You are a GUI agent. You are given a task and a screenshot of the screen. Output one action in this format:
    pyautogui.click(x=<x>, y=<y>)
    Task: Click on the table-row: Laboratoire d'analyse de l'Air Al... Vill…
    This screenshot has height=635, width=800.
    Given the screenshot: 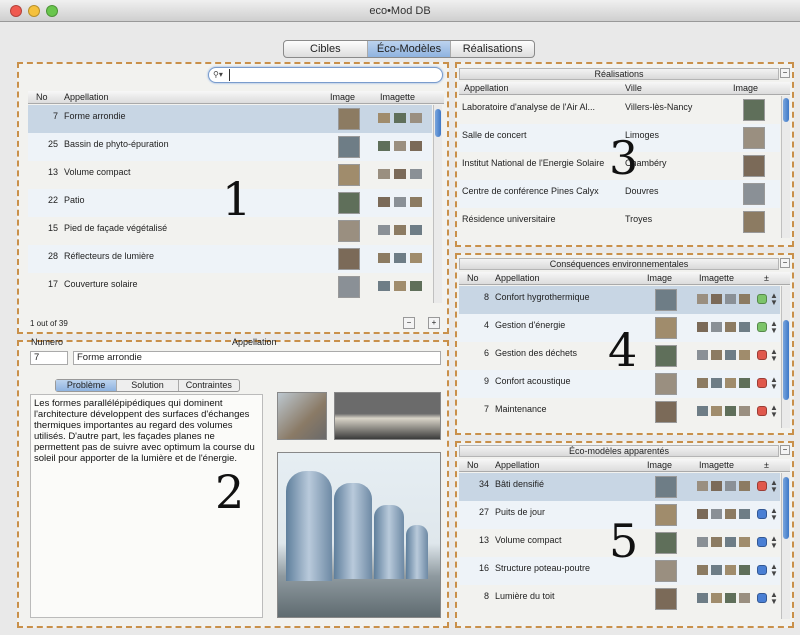 What is the action you would take?
    pyautogui.click(x=619, y=110)
    